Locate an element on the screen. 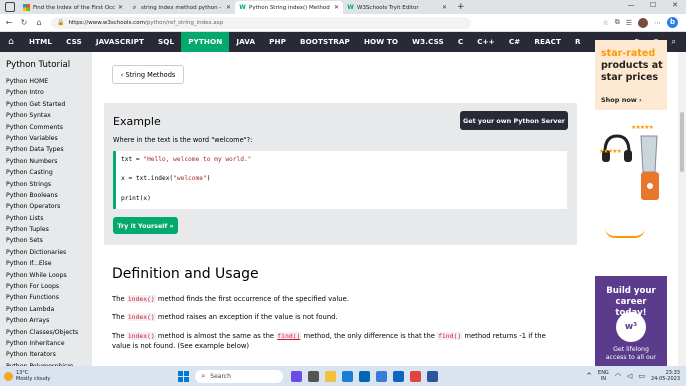 The image size is (686, 386). vscode-icon is located at coordinates (365, 376).